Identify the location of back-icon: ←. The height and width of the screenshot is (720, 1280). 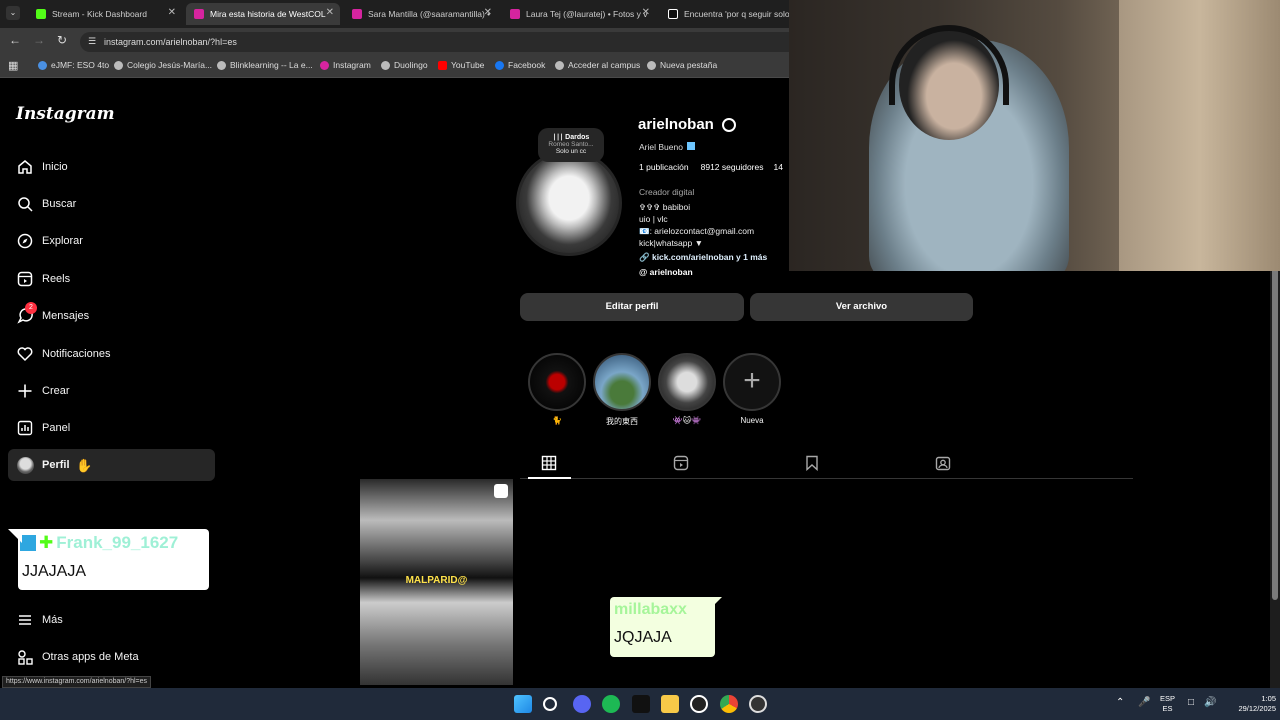
(15, 40).